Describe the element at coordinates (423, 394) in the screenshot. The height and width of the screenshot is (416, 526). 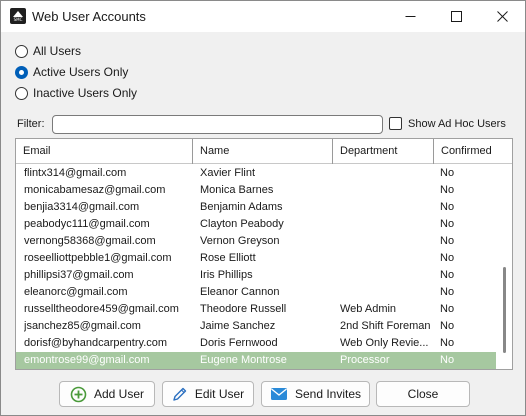
I see `close-button: Close` at that location.